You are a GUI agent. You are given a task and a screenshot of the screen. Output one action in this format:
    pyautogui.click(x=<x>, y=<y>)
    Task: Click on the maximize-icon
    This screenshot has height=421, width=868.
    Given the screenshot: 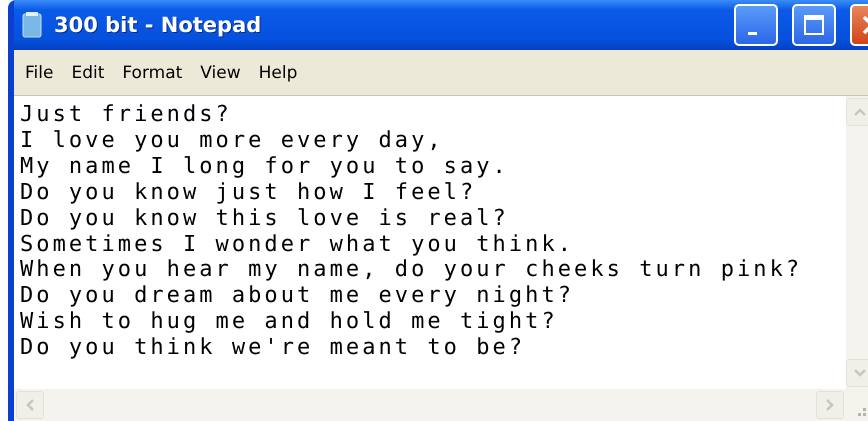 What is the action you would take?
    pyautogui.click(x=814, y=25)
    